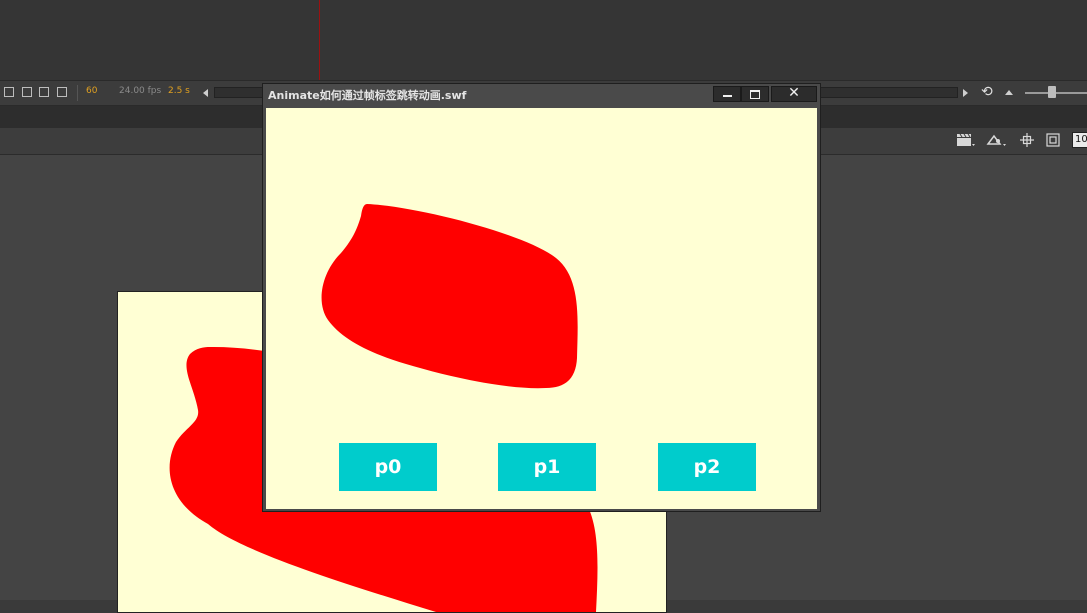 The height and width of the screenshot is (613, 1087). What do you see at coordinates (27, 92) in the screenshot?
I see `onion-skin-icon` at bounding box center [27, 92].